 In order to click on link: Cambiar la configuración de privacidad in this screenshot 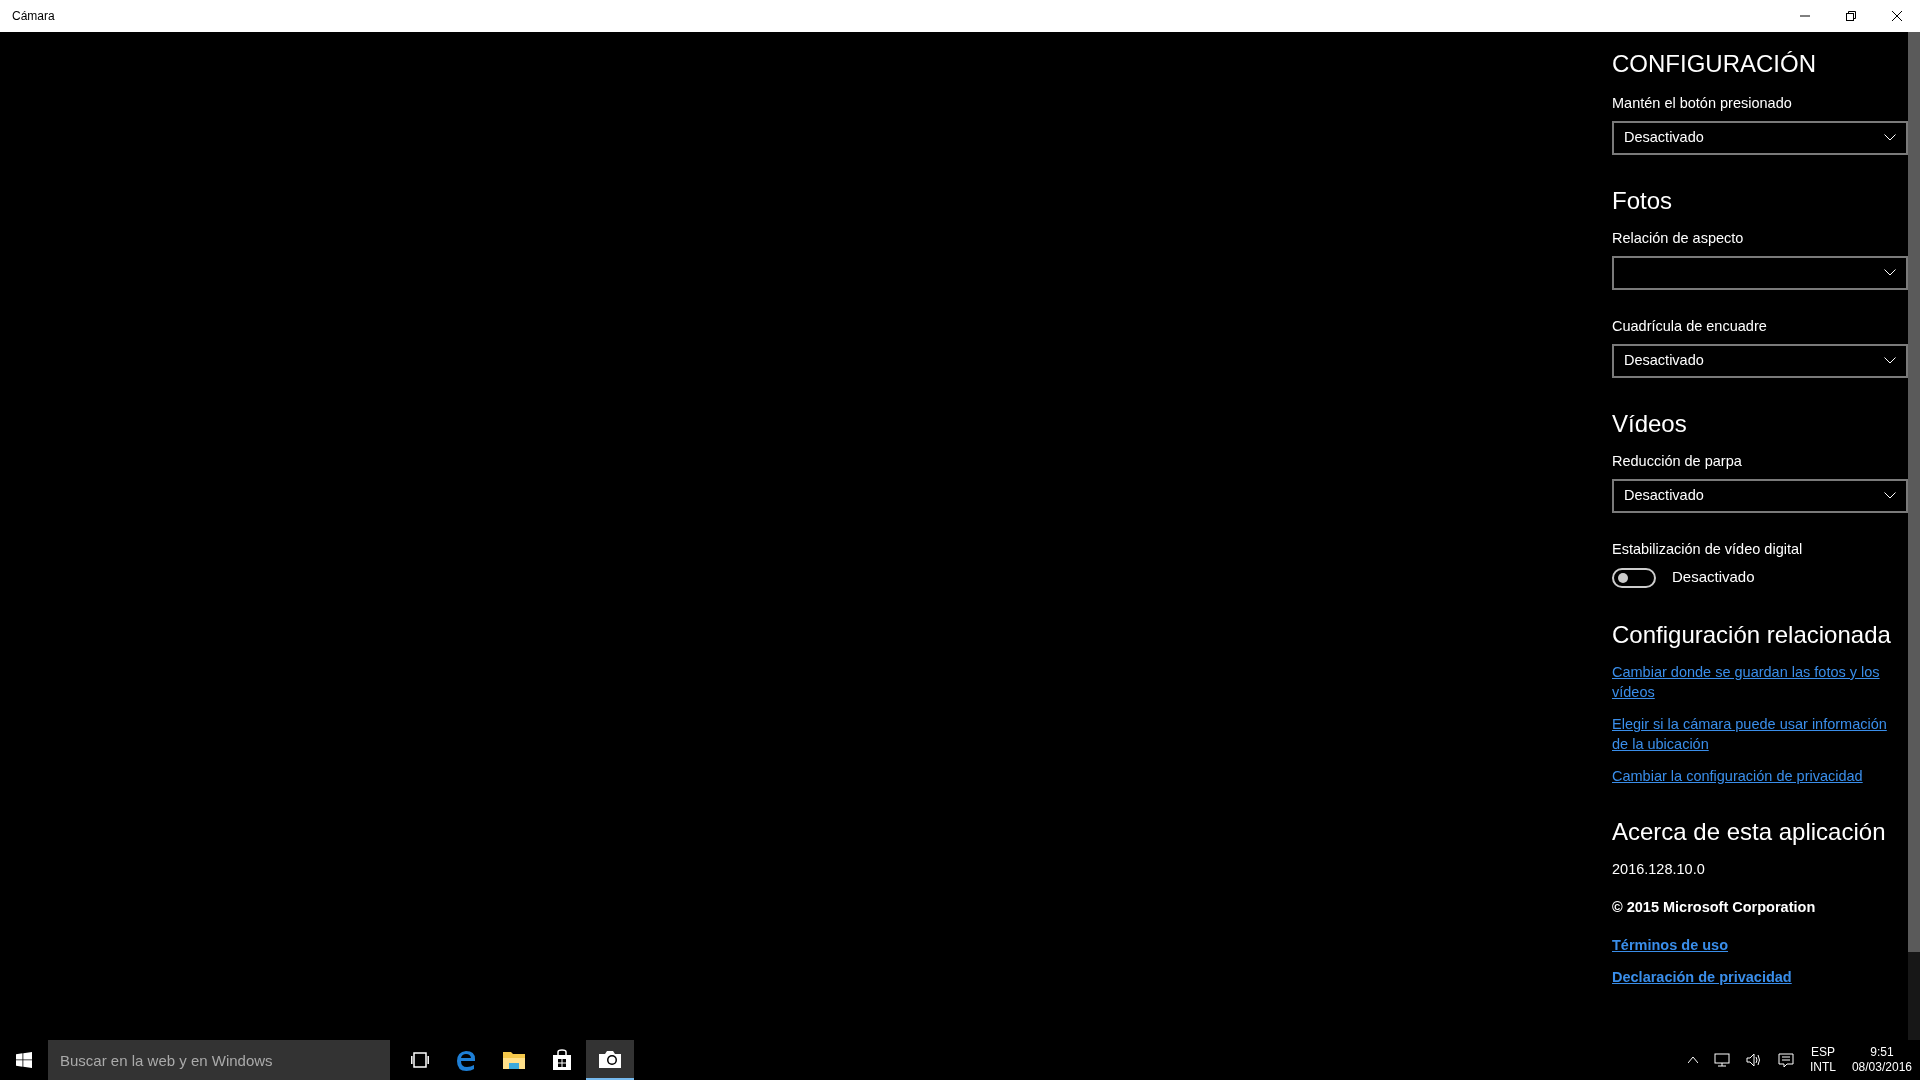, I will do `click(1758, 776)`.